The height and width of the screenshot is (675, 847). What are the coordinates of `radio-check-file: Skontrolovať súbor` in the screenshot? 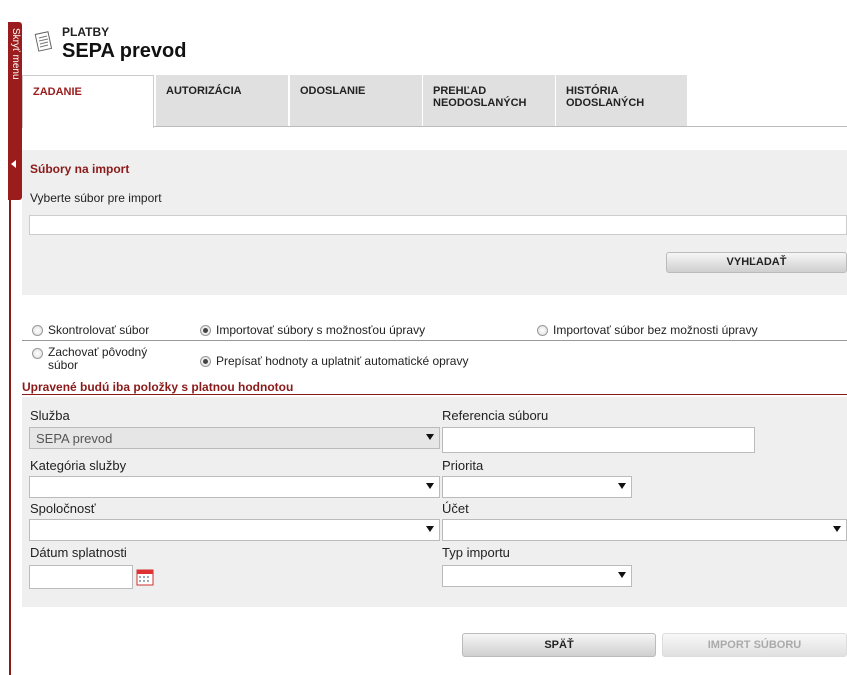 It's located at (90, 330).